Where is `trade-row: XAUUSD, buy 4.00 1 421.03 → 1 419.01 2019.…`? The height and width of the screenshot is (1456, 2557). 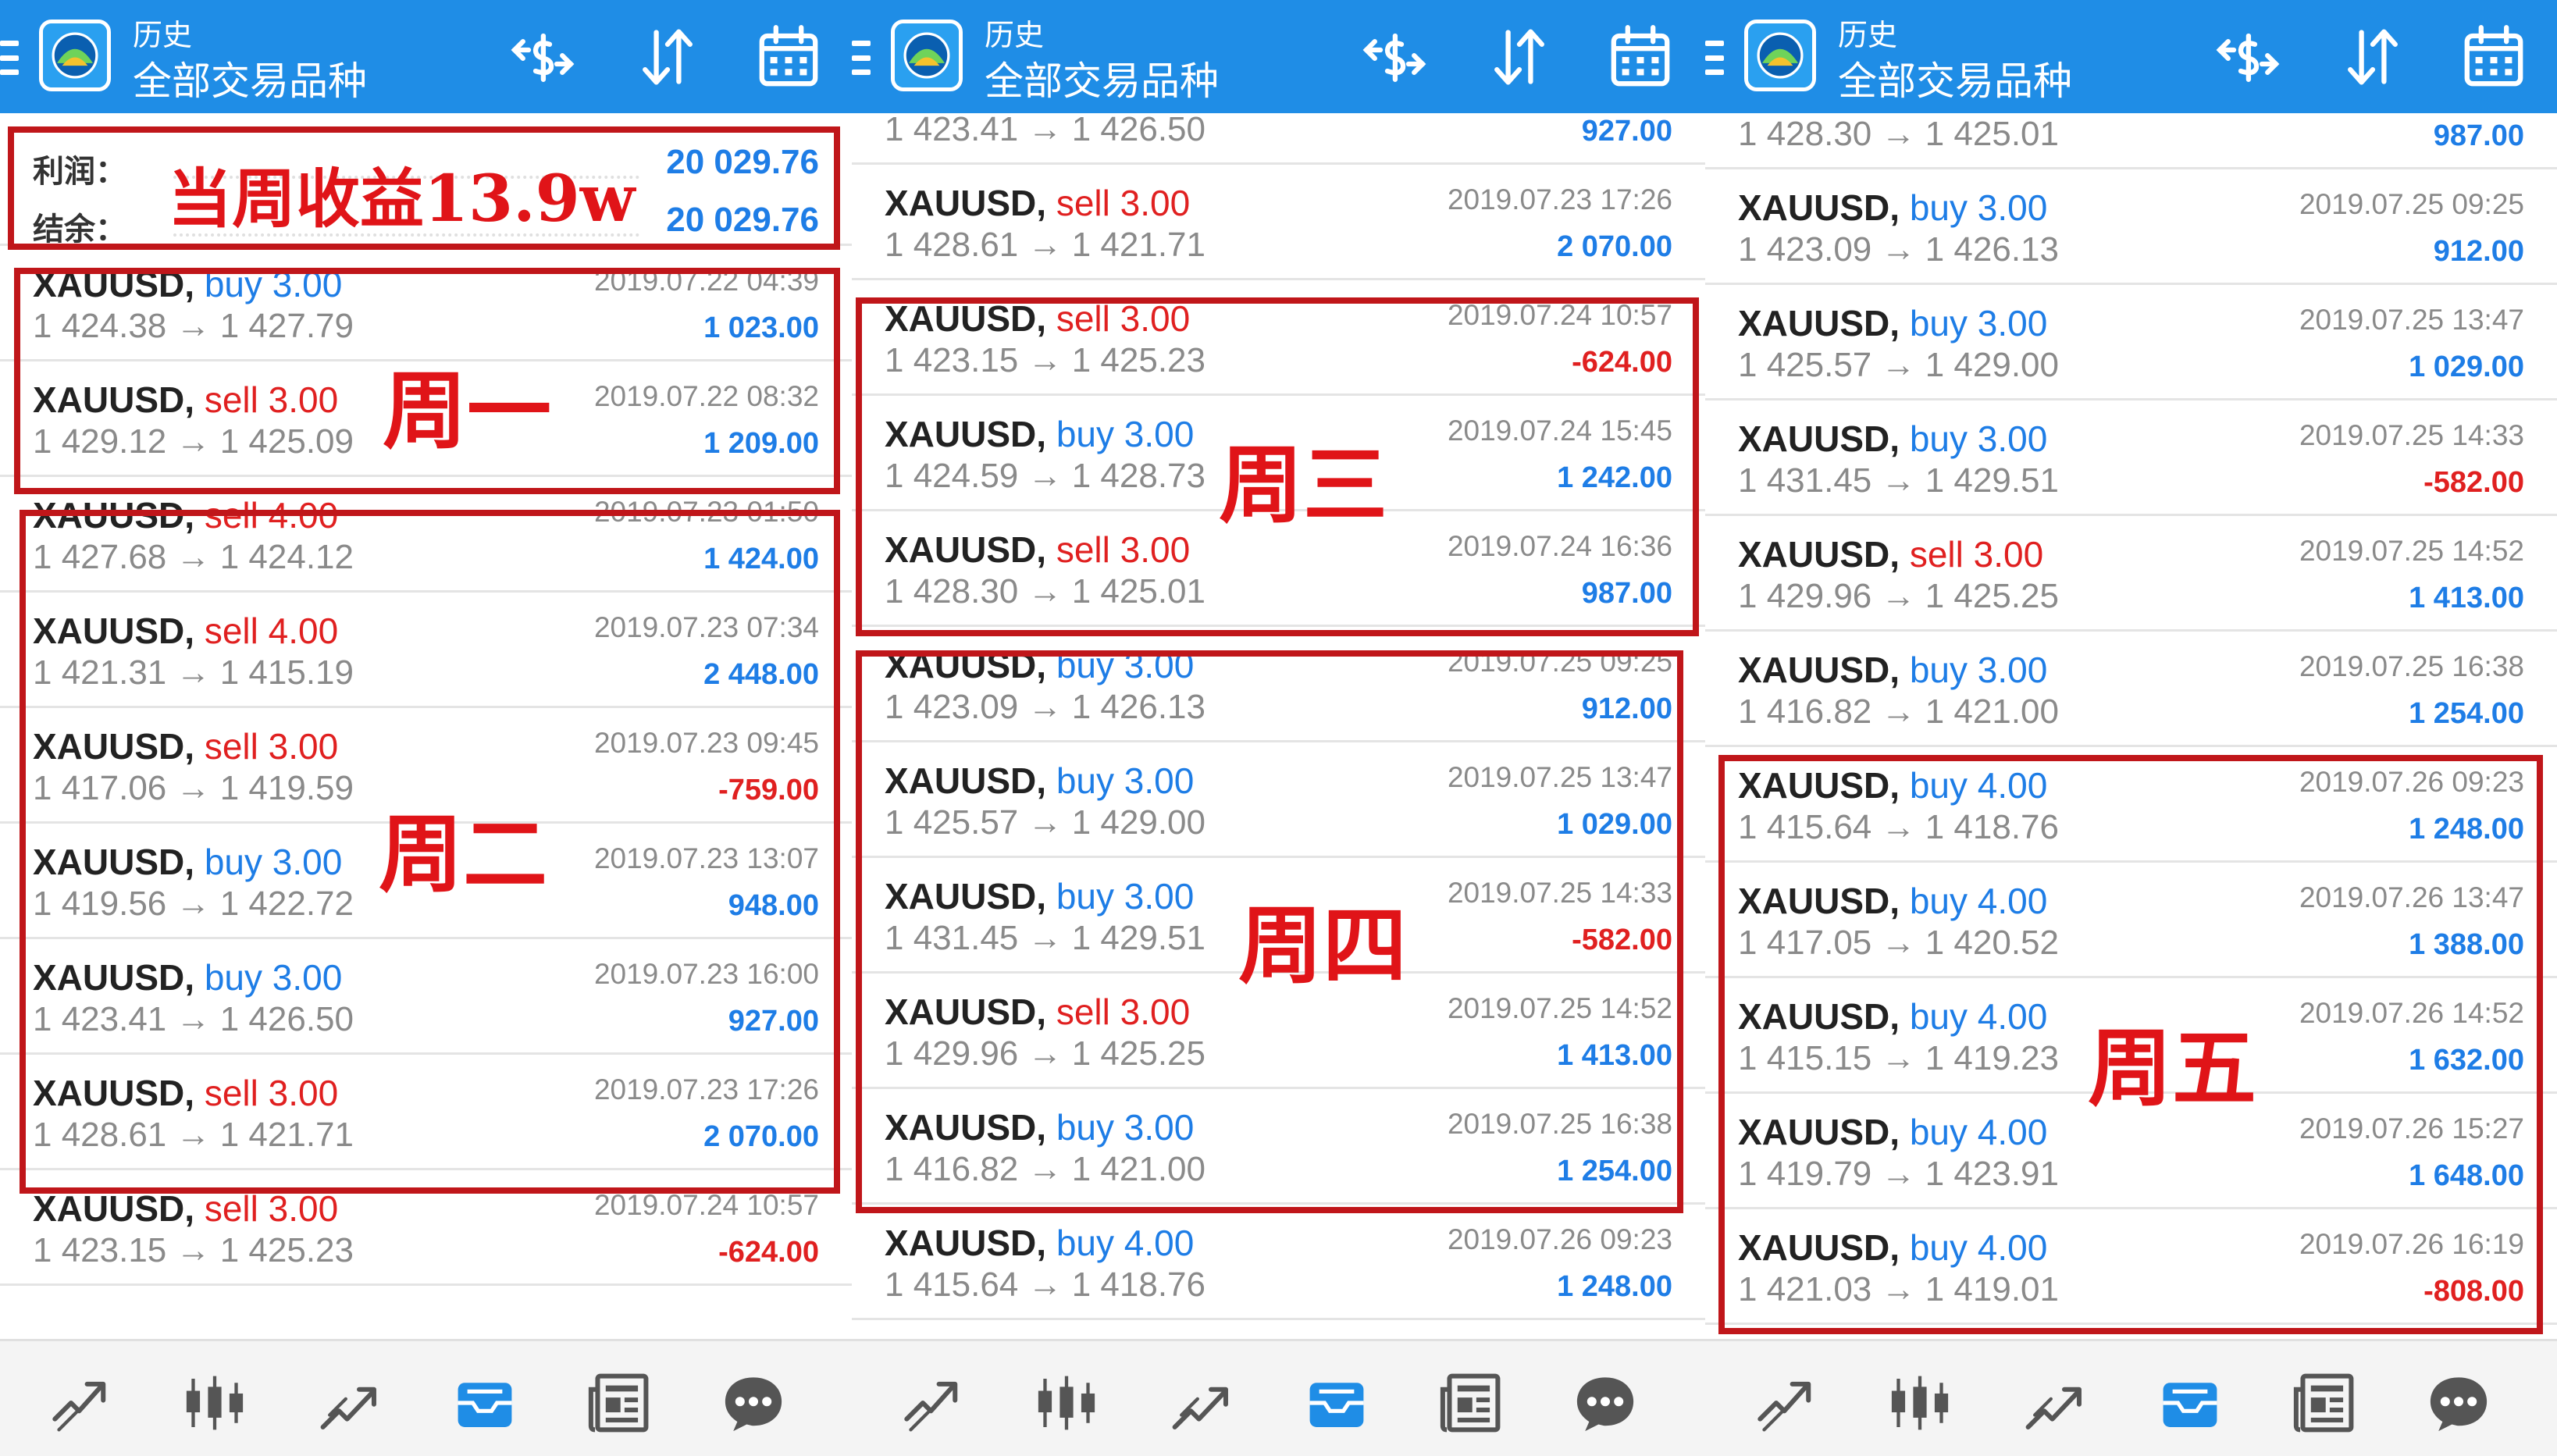
trade-row: XAUUSD, buy 4.00 1 421.03 → 1 419.01 2019.… is located at coordinates (2131, 1267).